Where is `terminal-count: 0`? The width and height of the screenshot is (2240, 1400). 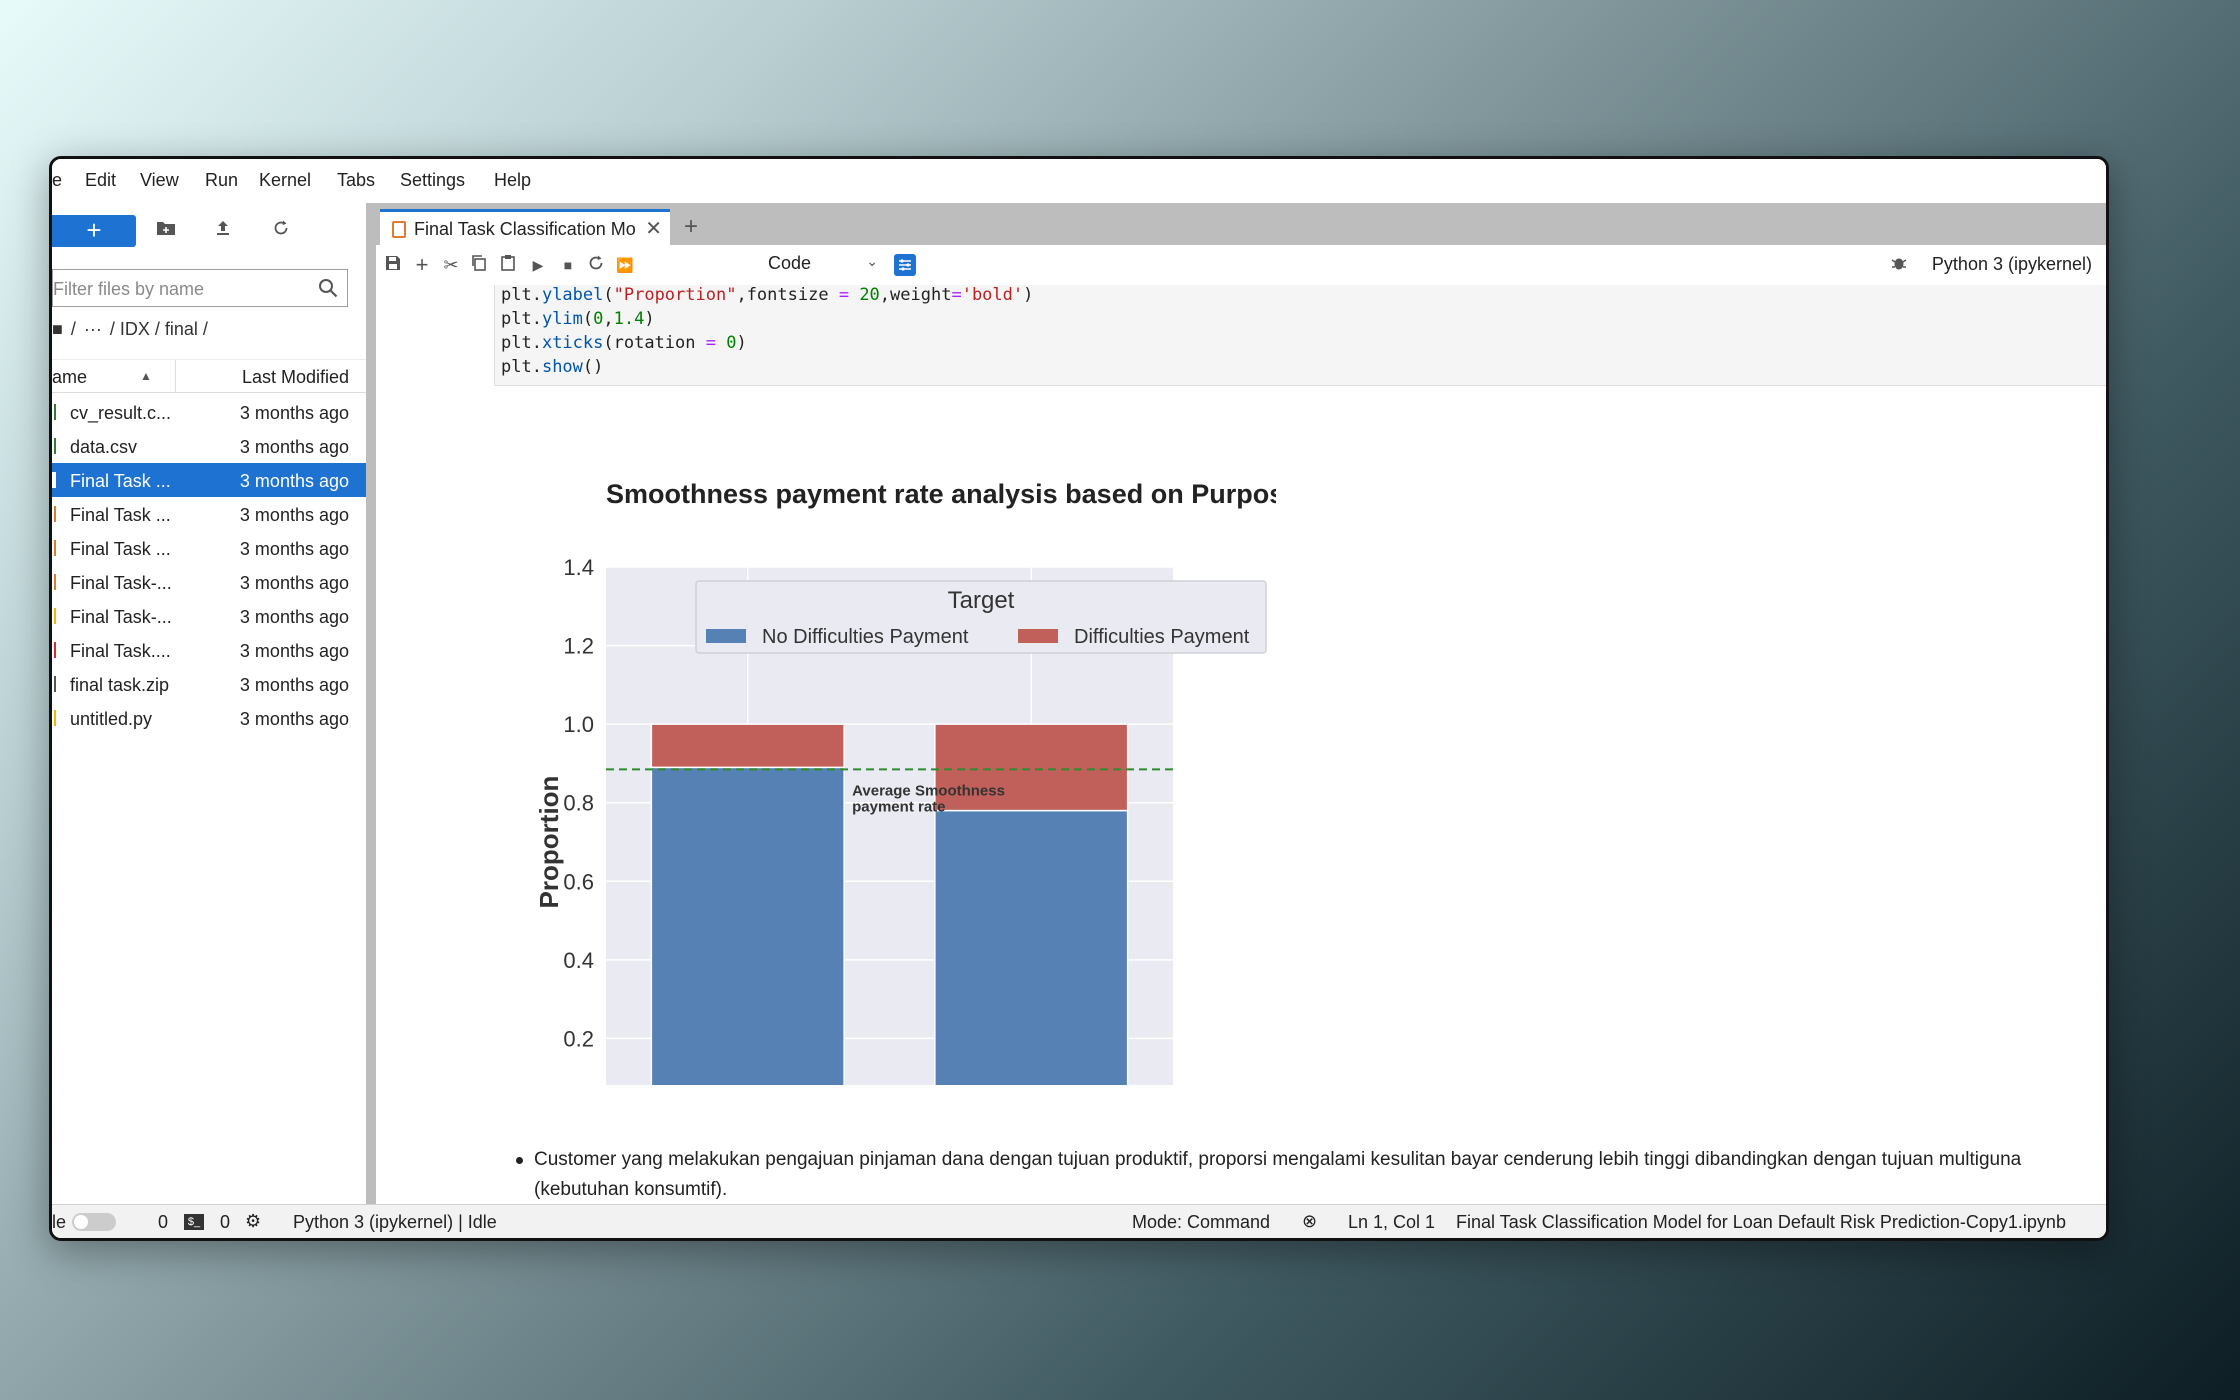 terminal-count: 0 is located at coordinates (163, 1222).